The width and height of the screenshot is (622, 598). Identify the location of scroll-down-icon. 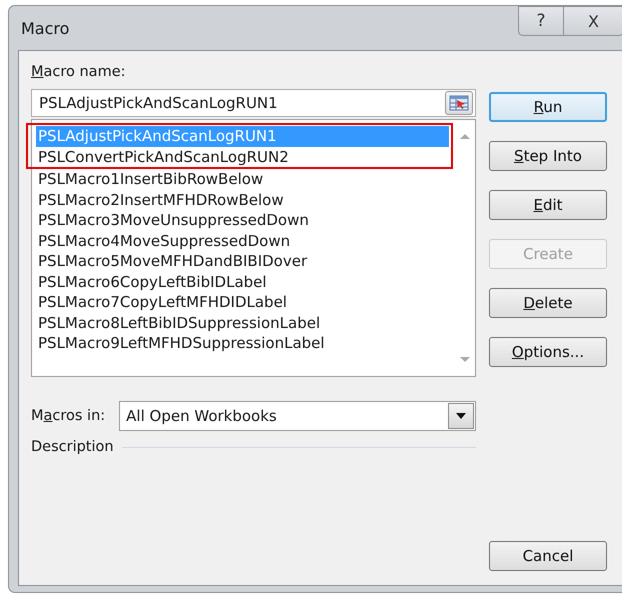
(465, 359).